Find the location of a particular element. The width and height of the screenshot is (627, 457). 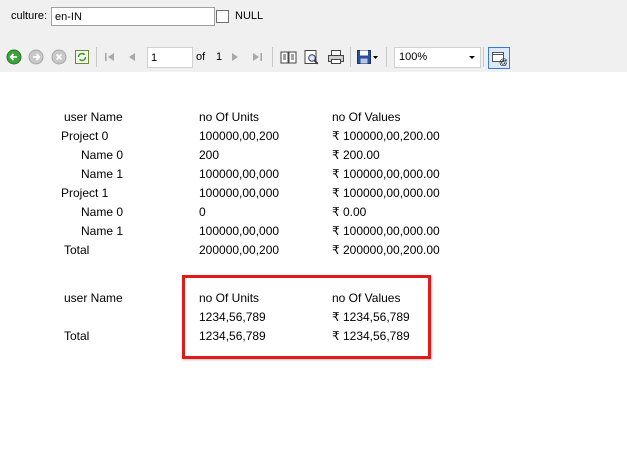

forward-icon is located at coordinates (36, 57).